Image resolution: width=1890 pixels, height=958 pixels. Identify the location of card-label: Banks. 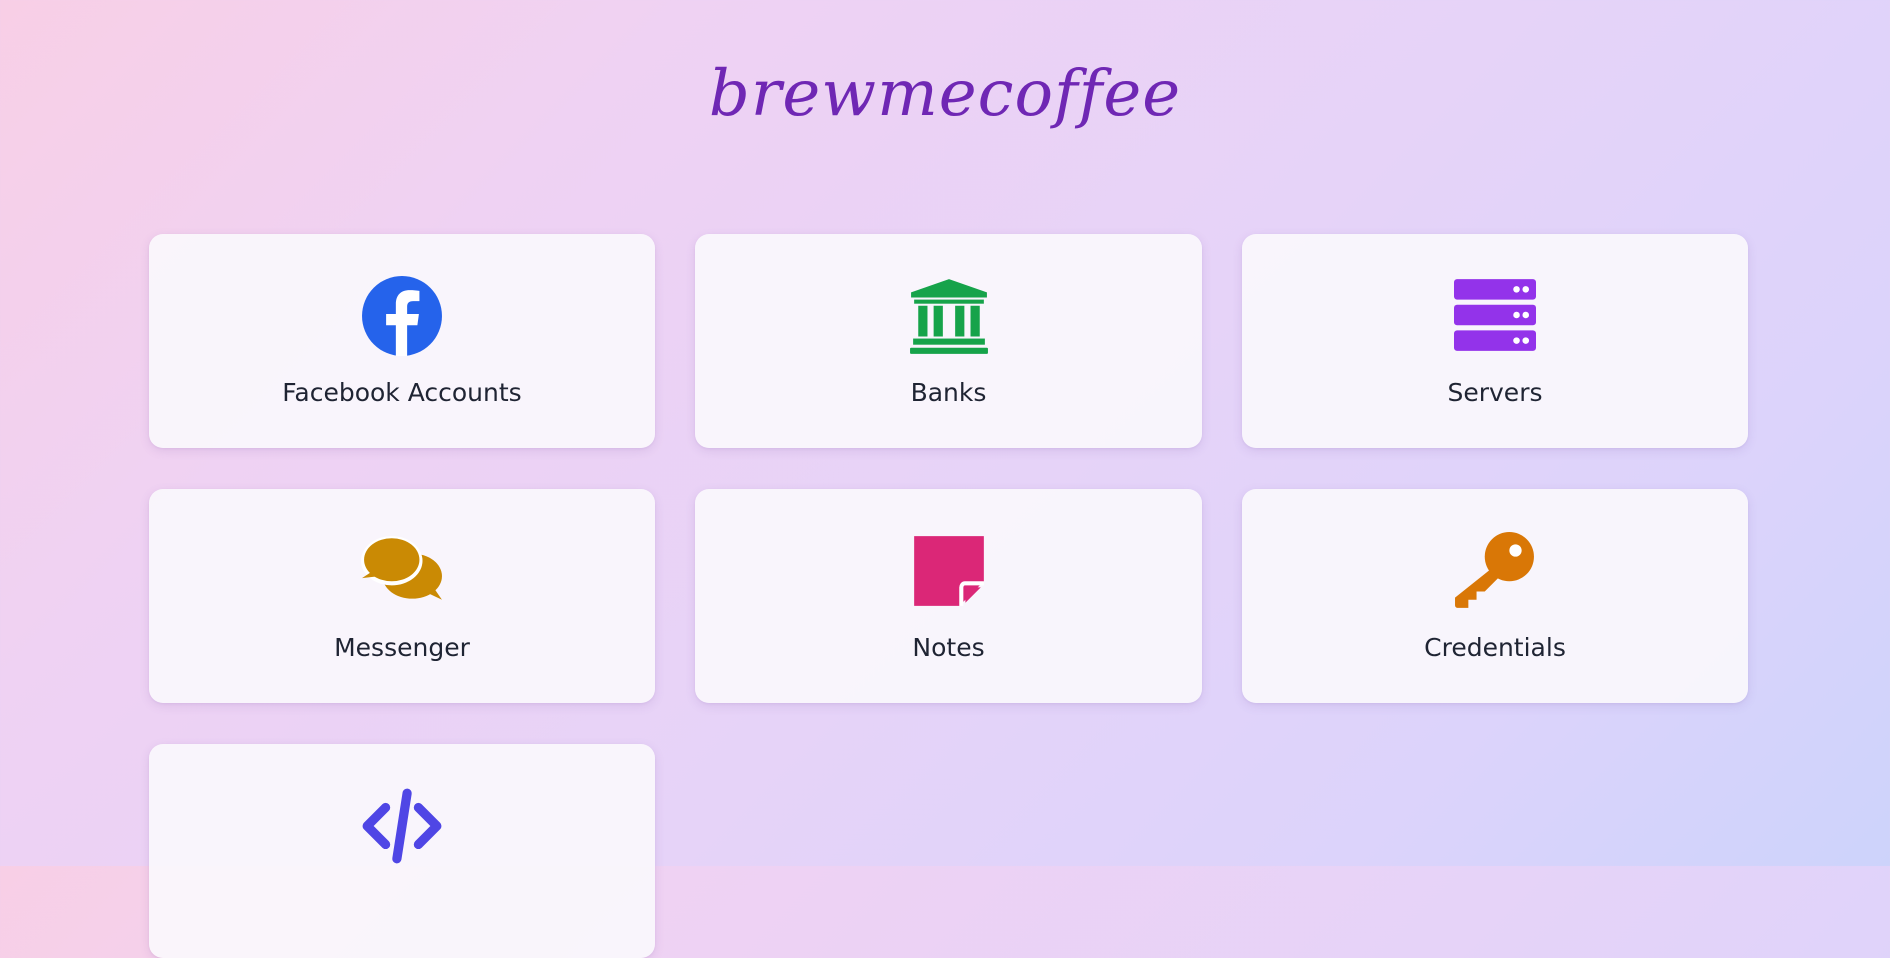
(948, 392).